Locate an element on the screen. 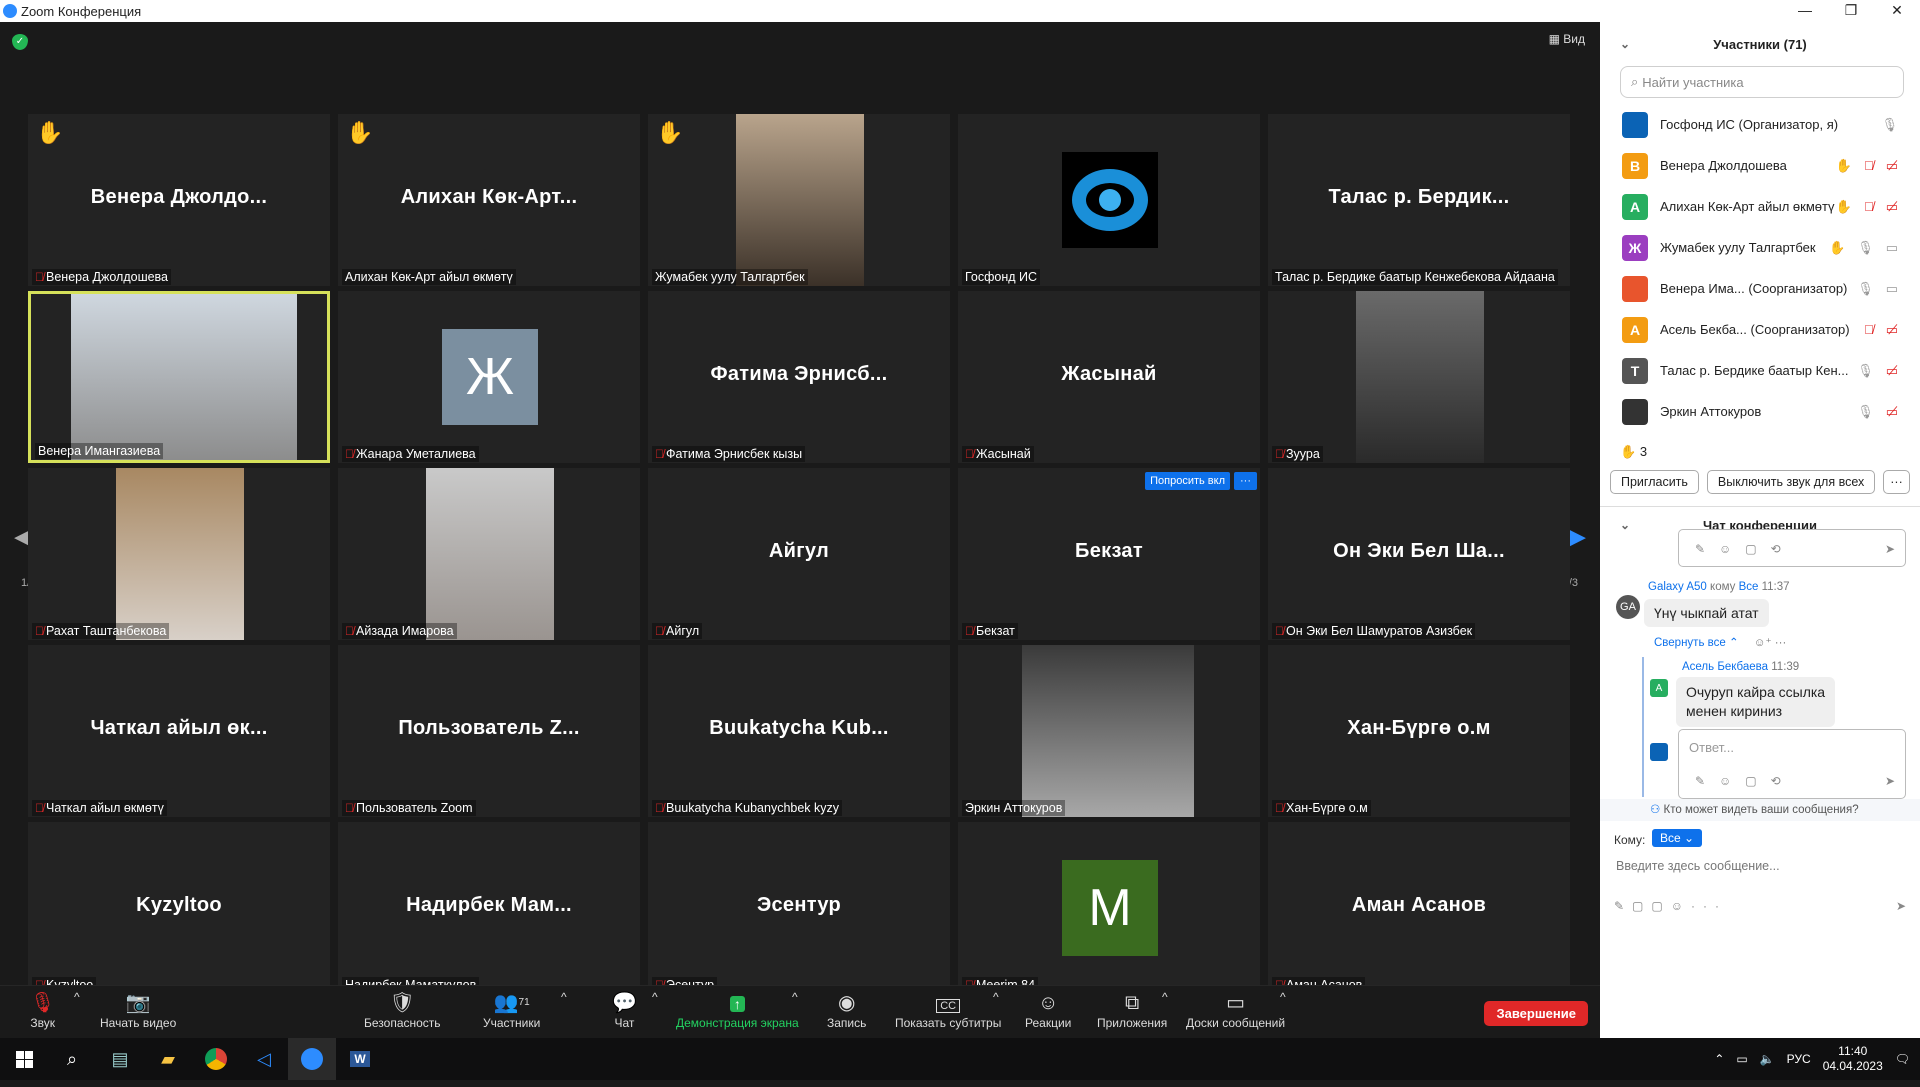 This screenshot has width=1920, height=1087. video-tile: 🎙̸Зуура is located at coordinates (1419, 377).